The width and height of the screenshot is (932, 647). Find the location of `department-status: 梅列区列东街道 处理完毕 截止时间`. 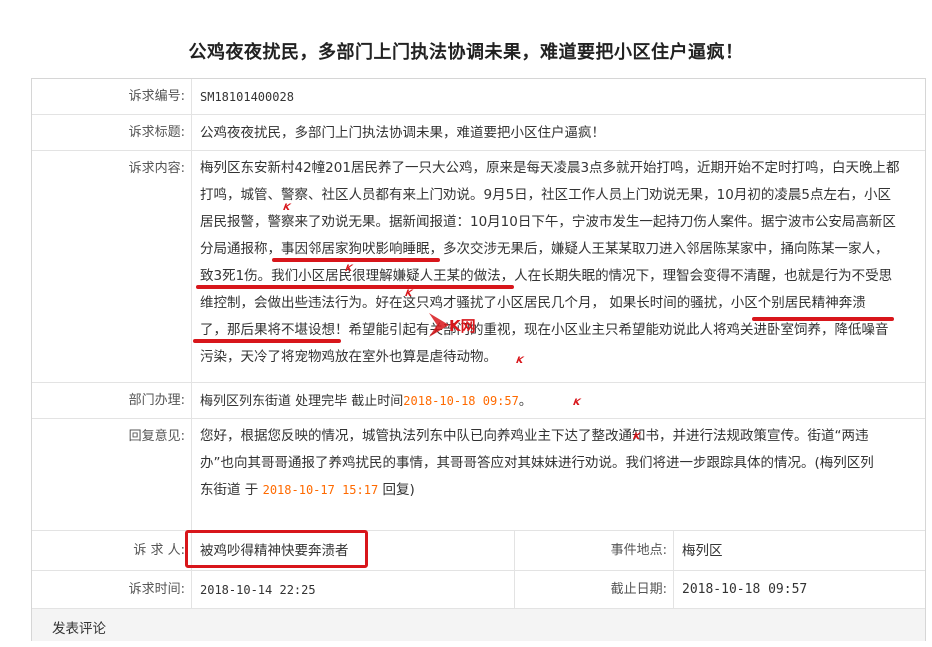

department-status: 梅列区列东街道 处理完毕 截止时间 is located at coordinates (302, 401).